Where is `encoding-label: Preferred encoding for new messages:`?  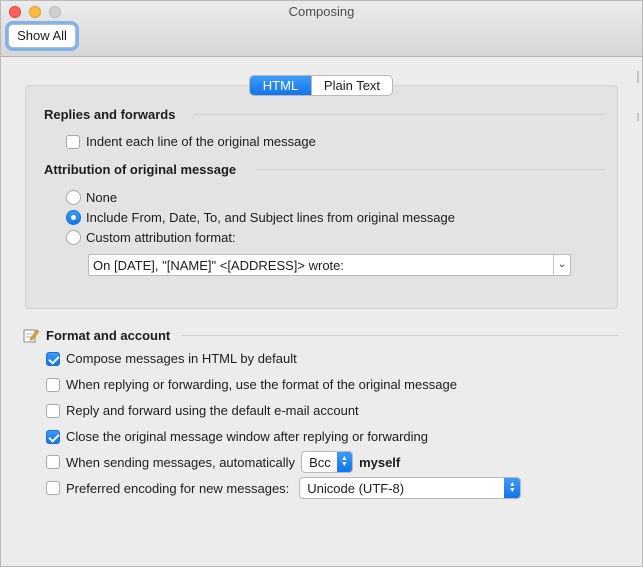
encoding-label: Preferred encoding for new messages: is located at coordinates (178, 488).